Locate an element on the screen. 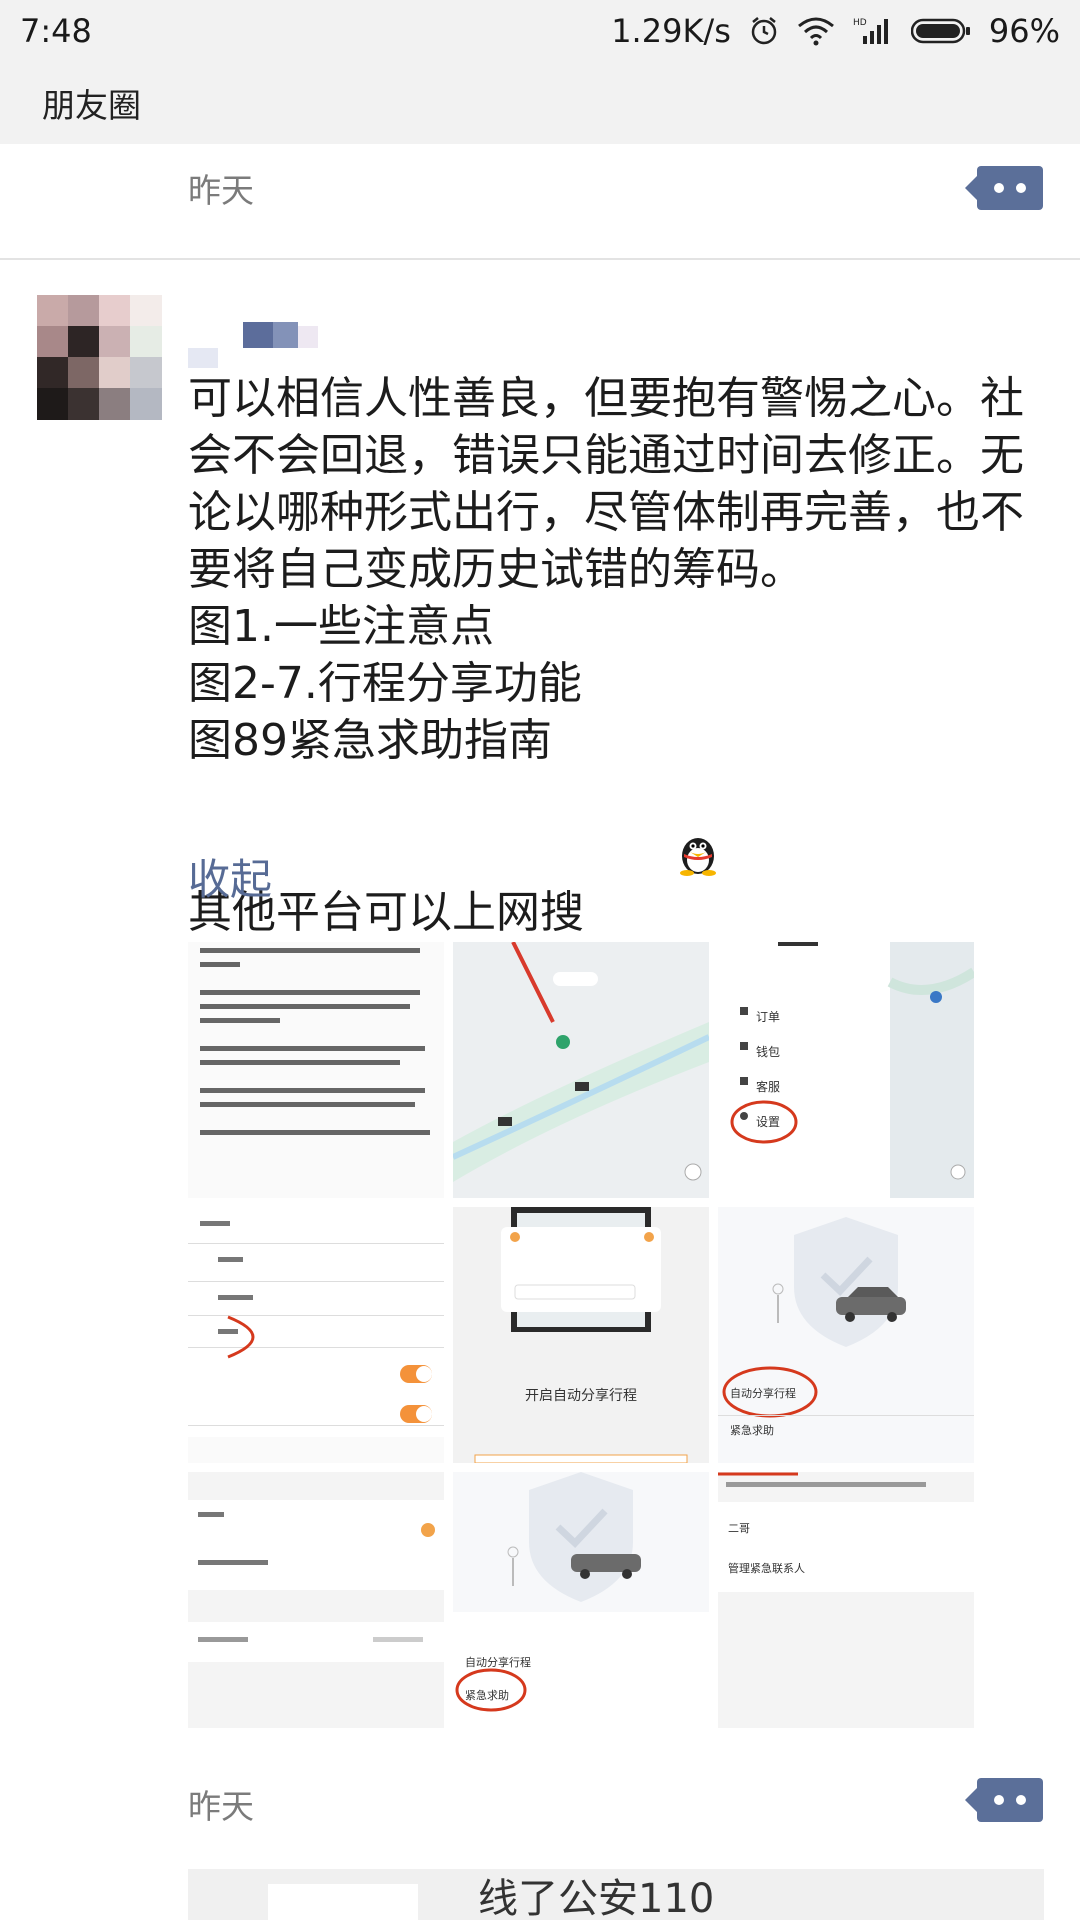  penguin-emoji-icon is located at coordinates (656, 859).